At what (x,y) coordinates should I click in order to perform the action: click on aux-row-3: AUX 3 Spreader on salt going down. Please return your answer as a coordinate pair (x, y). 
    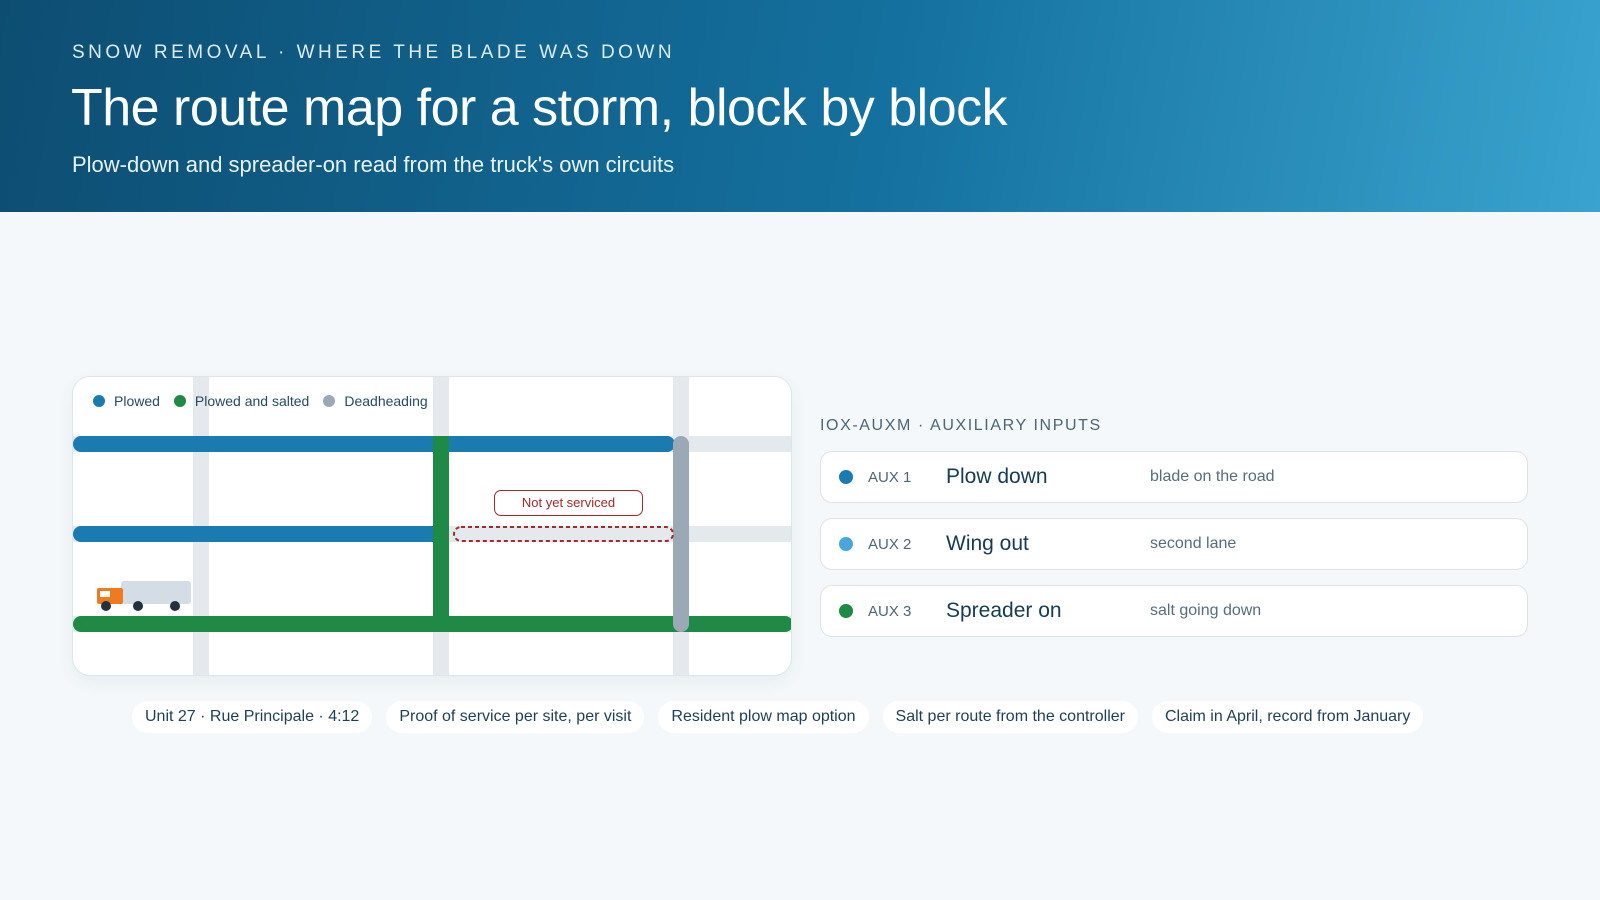
    Looking at the image, I should click on (1174, 611).